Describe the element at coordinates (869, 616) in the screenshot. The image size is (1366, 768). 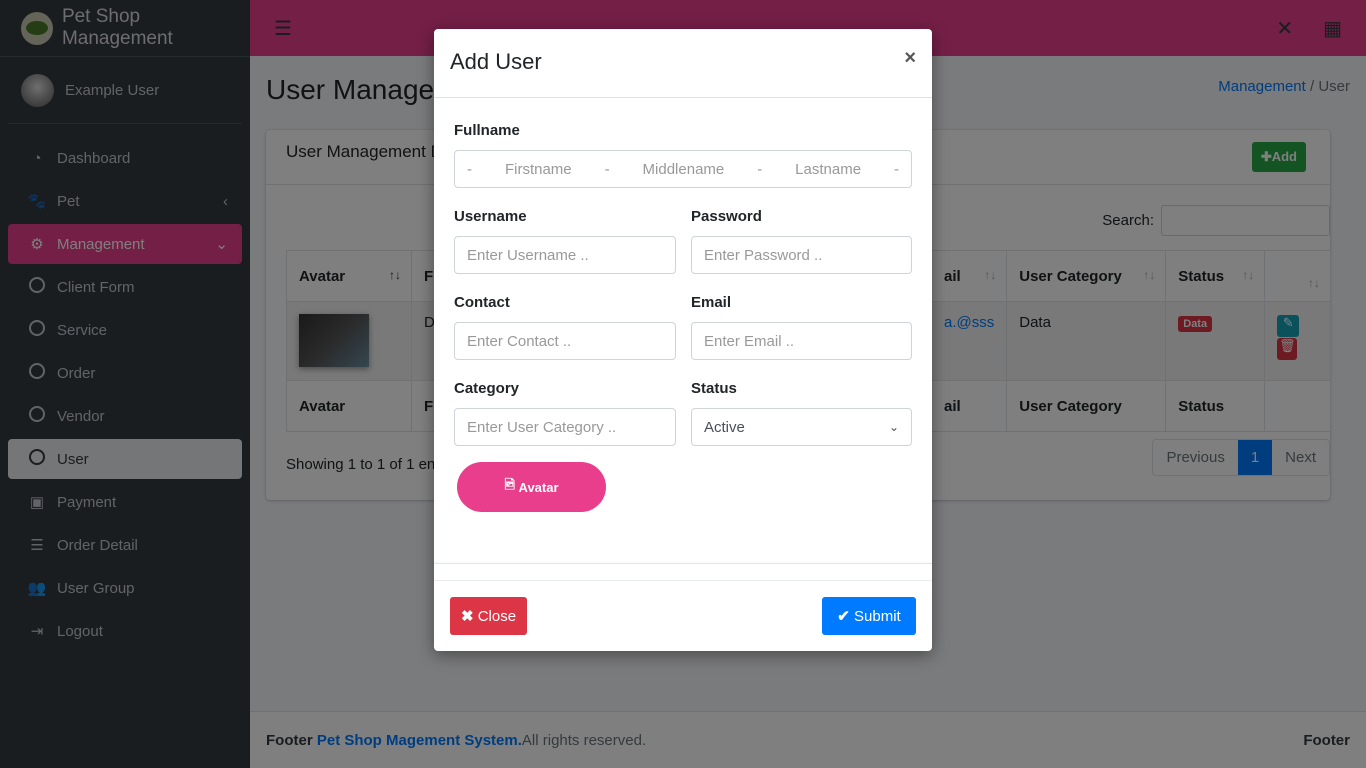
I see `submit-button: ✔ Submit` at that location.